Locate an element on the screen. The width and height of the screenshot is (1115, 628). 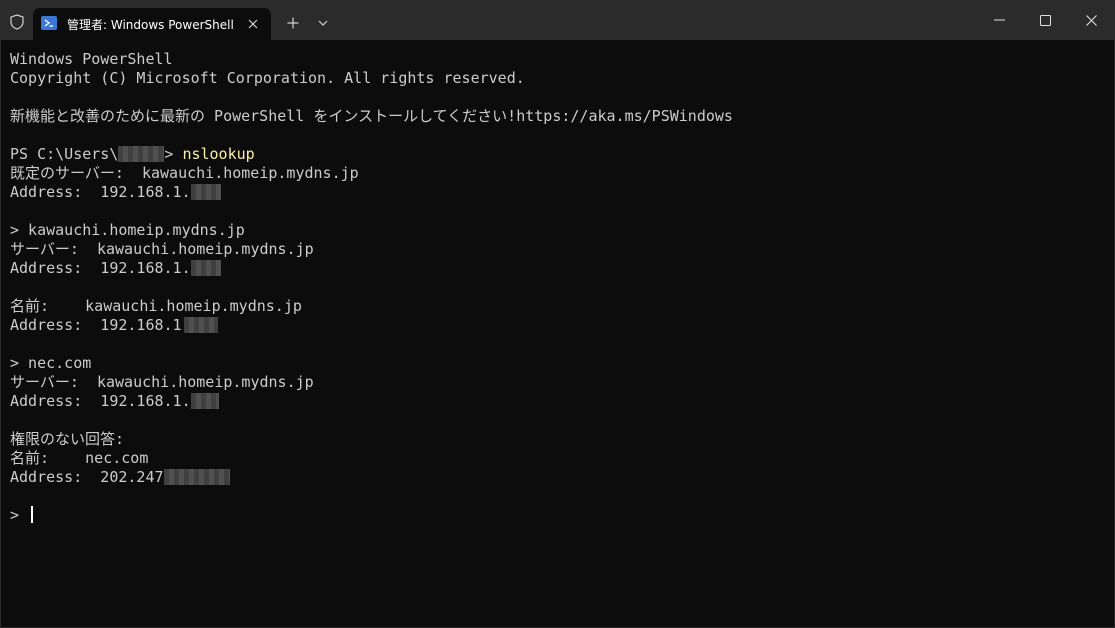
powershell-icon is located at coordinates (49, 23).